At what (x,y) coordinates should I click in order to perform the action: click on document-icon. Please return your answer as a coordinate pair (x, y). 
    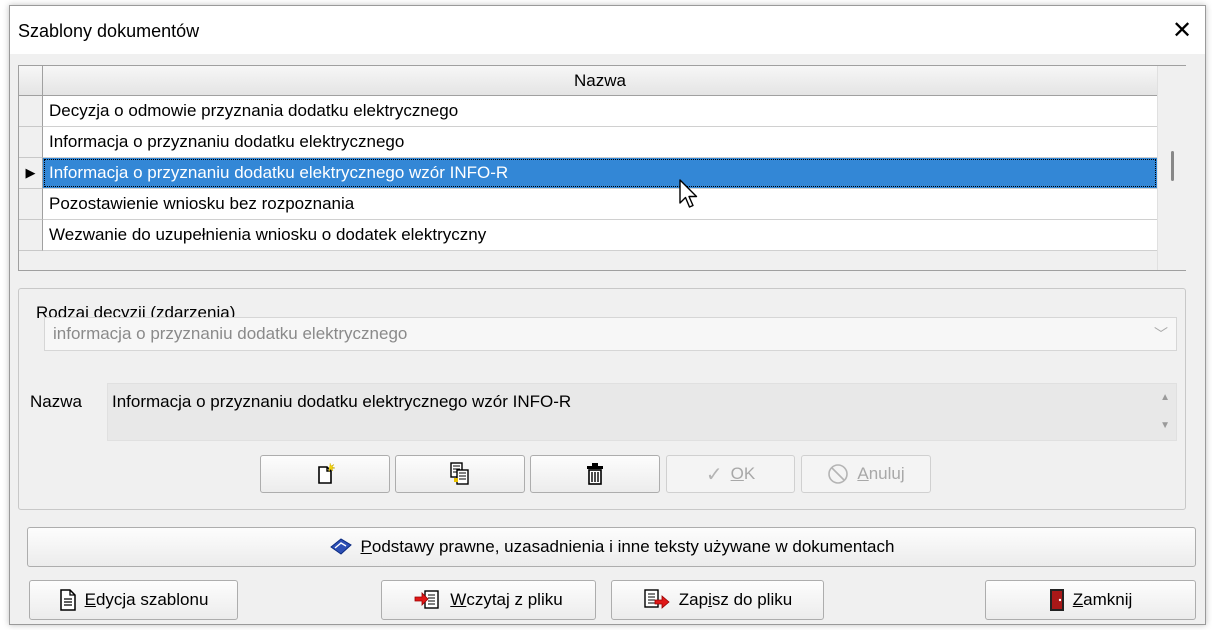
    Looking at the image, I should click on (67, 600).